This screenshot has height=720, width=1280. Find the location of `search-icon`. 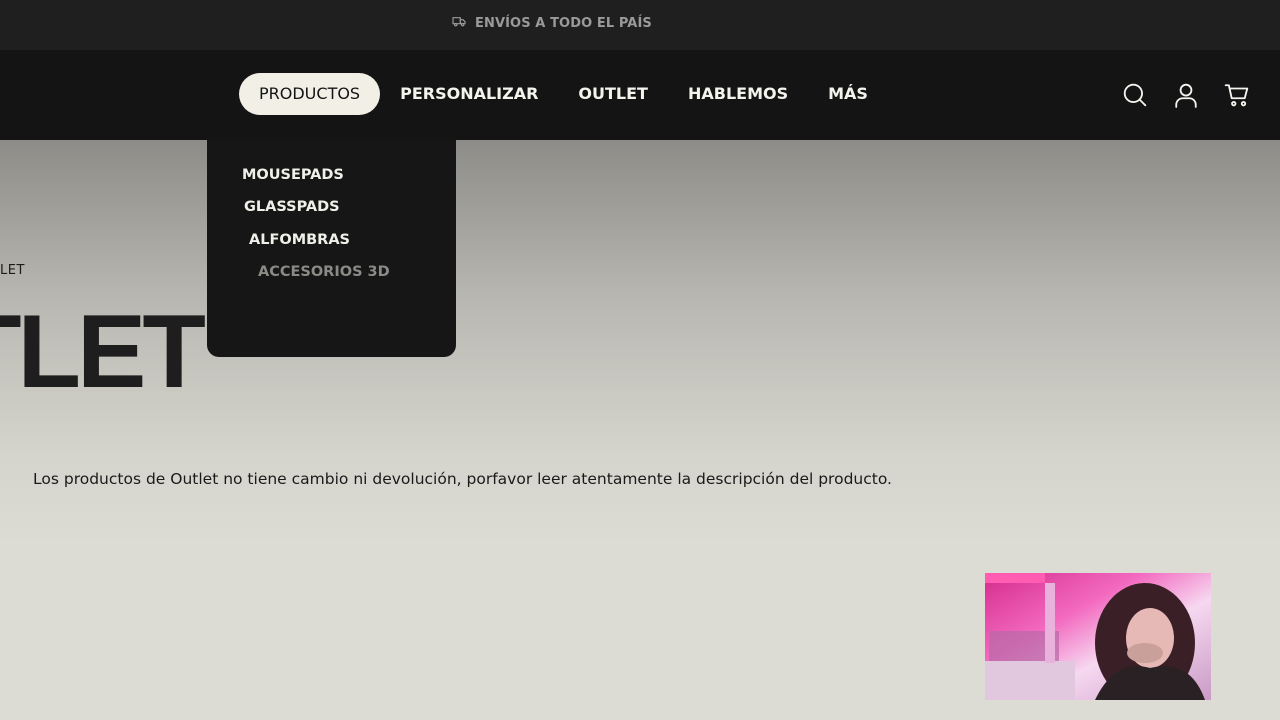

search-icon is located at coordinates (1135, 95).